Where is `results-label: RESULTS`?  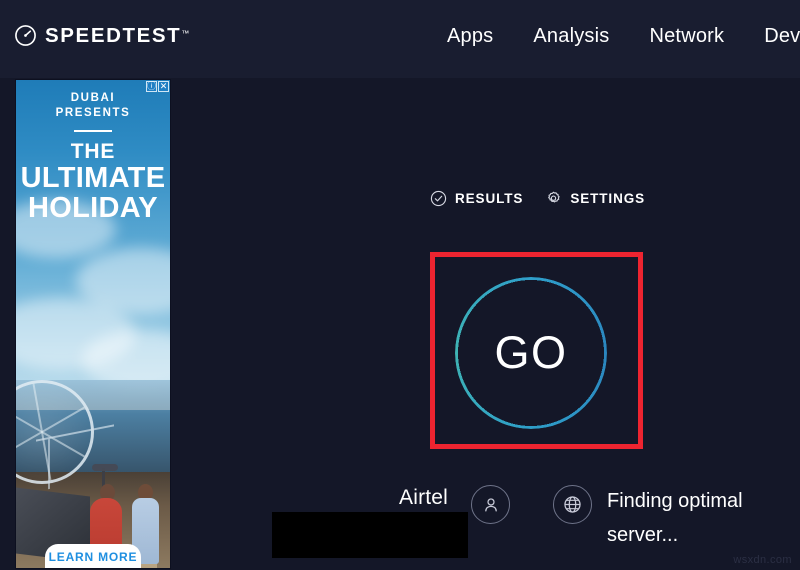 results-label: RESULTS is located at coordinates (489, 198).